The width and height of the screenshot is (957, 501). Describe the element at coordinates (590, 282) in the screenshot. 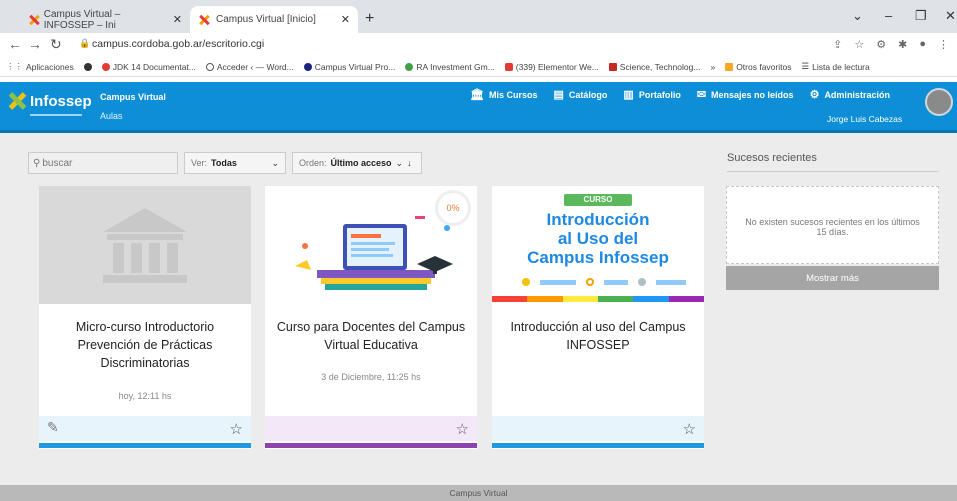

I see `ministry-logo-icon` at that location.